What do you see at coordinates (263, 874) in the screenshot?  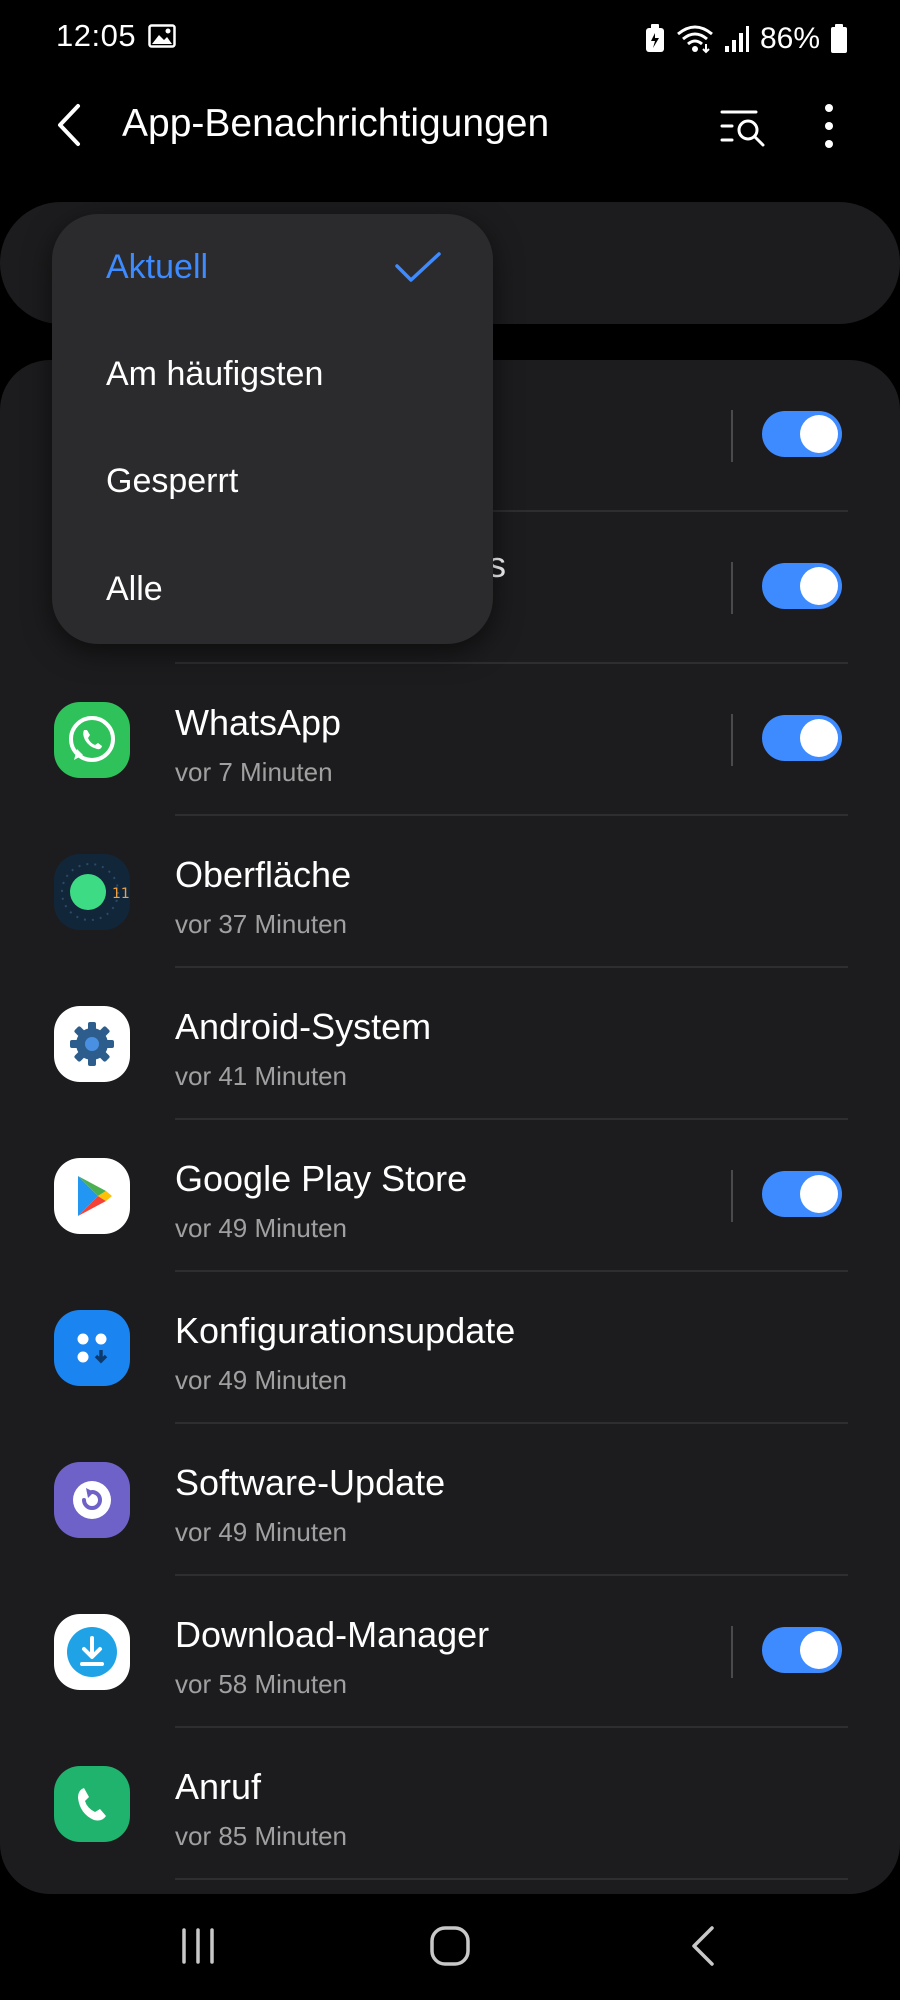 I see `app-name: Oberfläche` at bounding box center [263, 874].